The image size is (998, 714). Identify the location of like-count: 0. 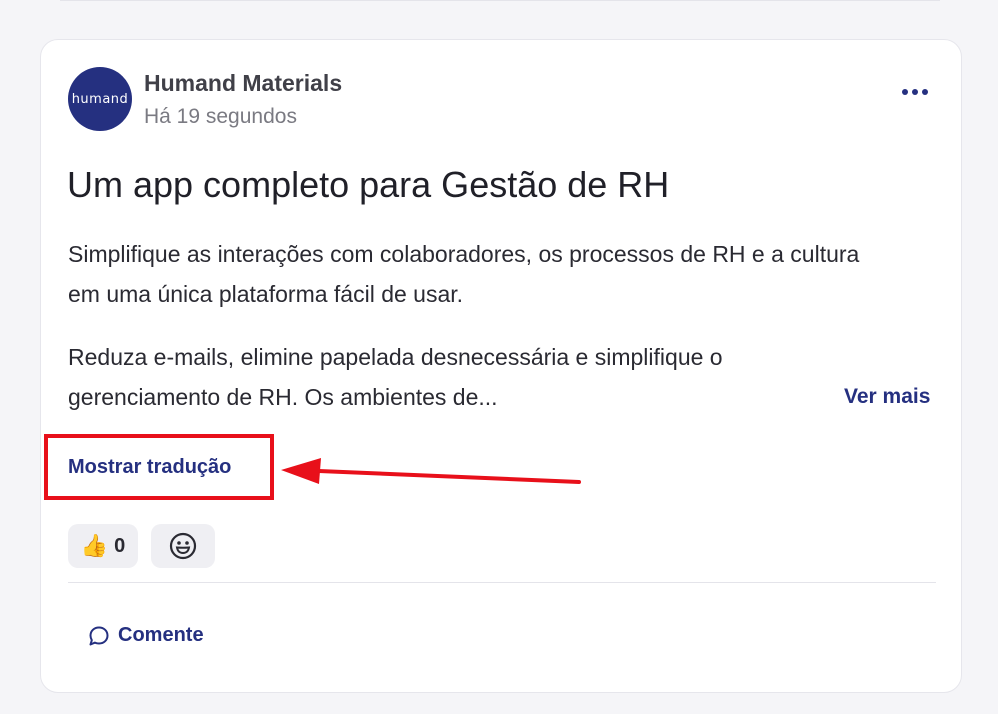
(120, 545).